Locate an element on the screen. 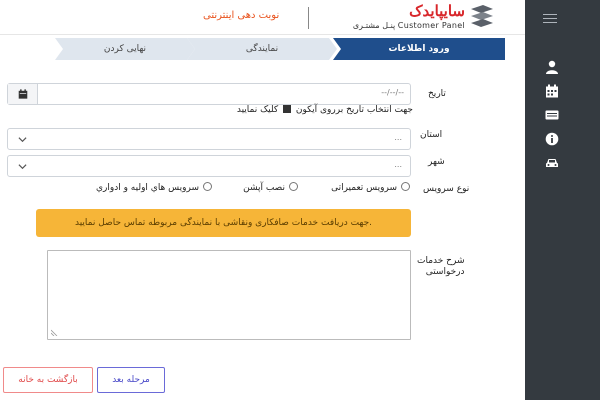 The image size is (600, 400). date-hint-after: کلیک نمایید is located at coordinates (257, 110).